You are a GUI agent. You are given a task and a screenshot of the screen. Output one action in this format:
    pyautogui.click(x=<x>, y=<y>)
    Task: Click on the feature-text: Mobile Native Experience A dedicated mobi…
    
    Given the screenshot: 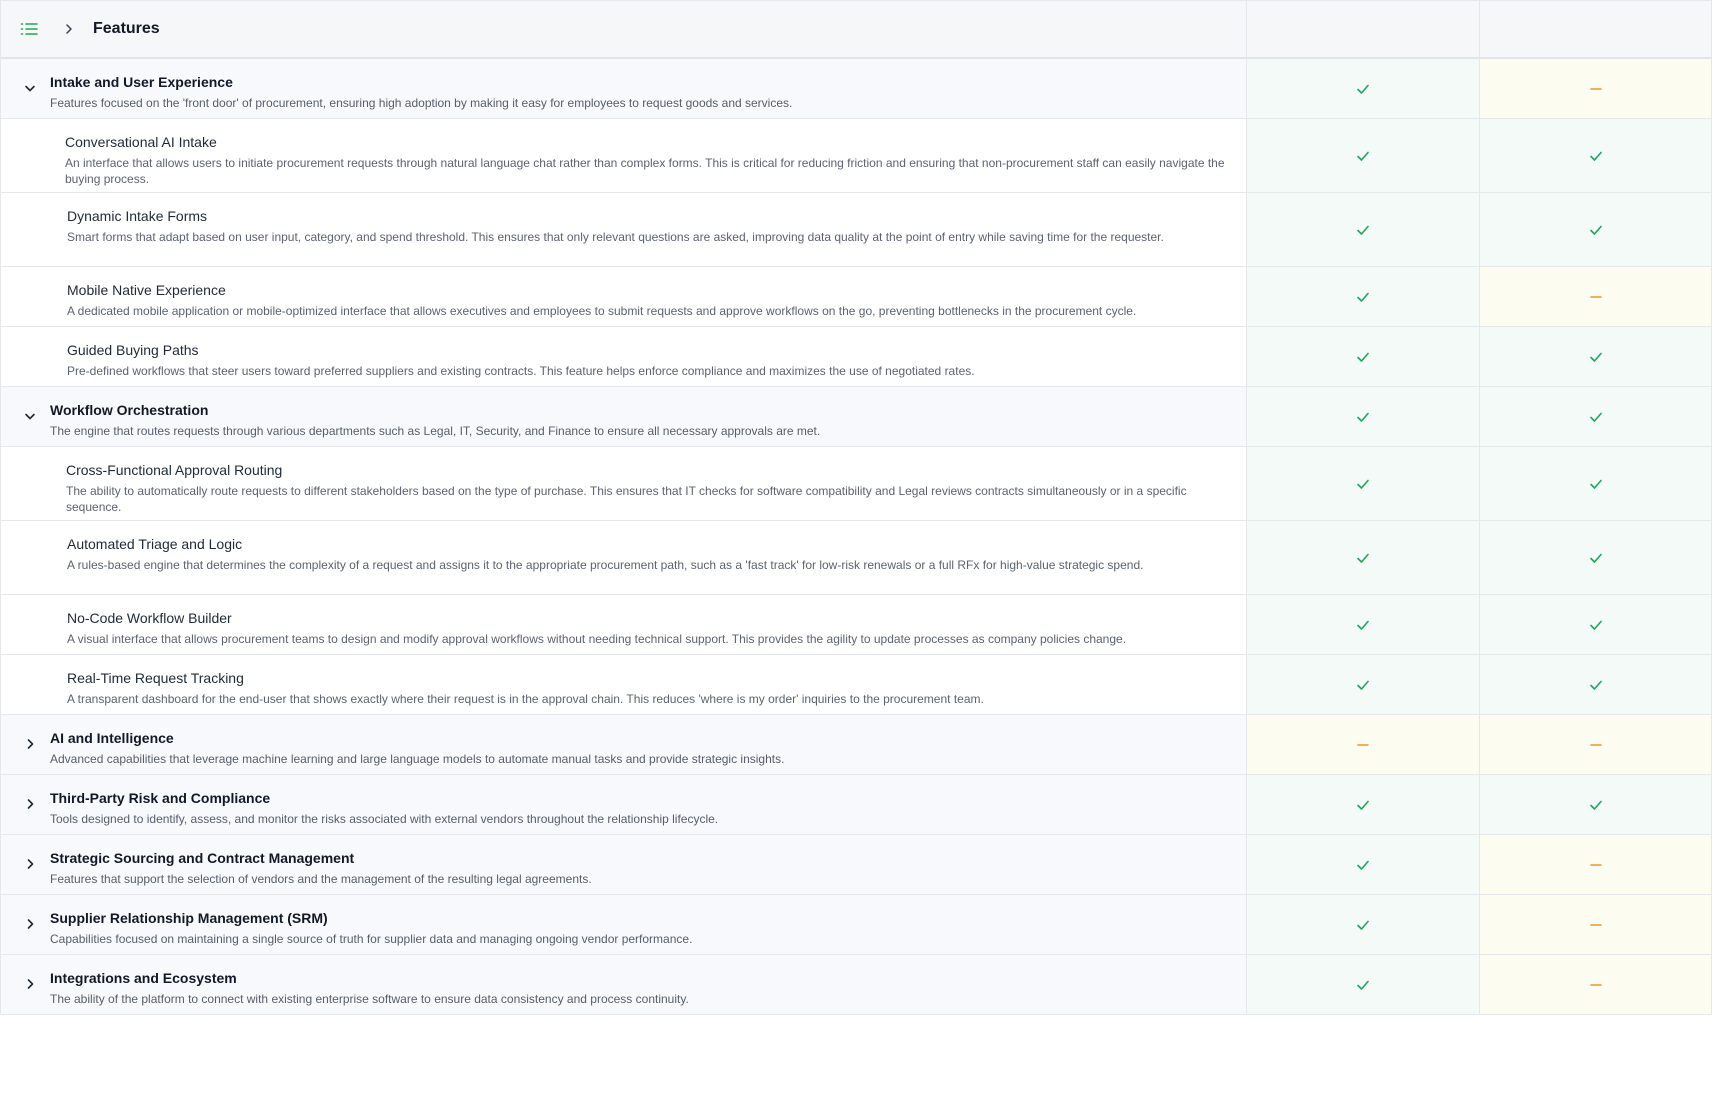 What is the action you would take?
    pyautogui.click(x=608, y=300)
    